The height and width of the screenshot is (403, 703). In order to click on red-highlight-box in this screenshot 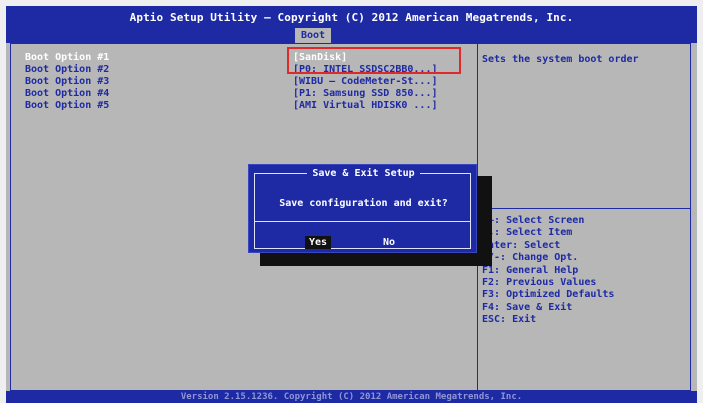, I will do `click(374, 60)`.